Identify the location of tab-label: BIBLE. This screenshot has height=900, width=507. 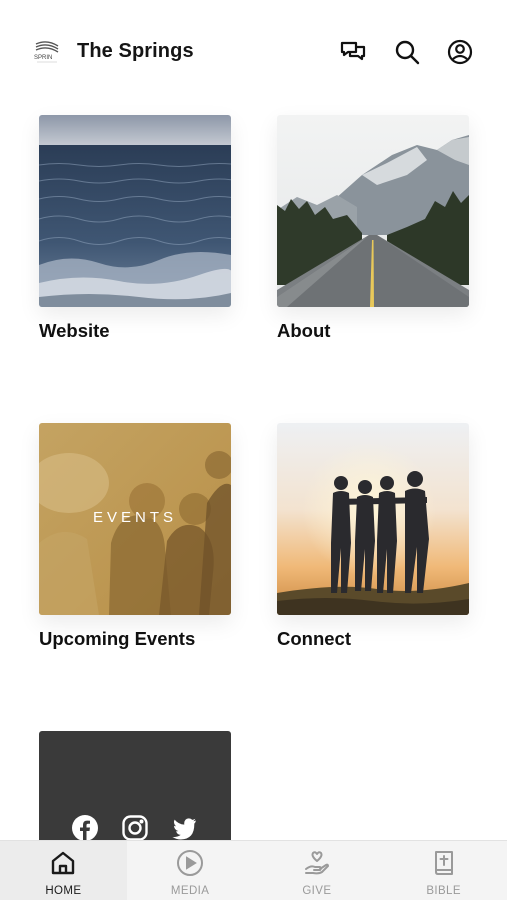
(443, 891).